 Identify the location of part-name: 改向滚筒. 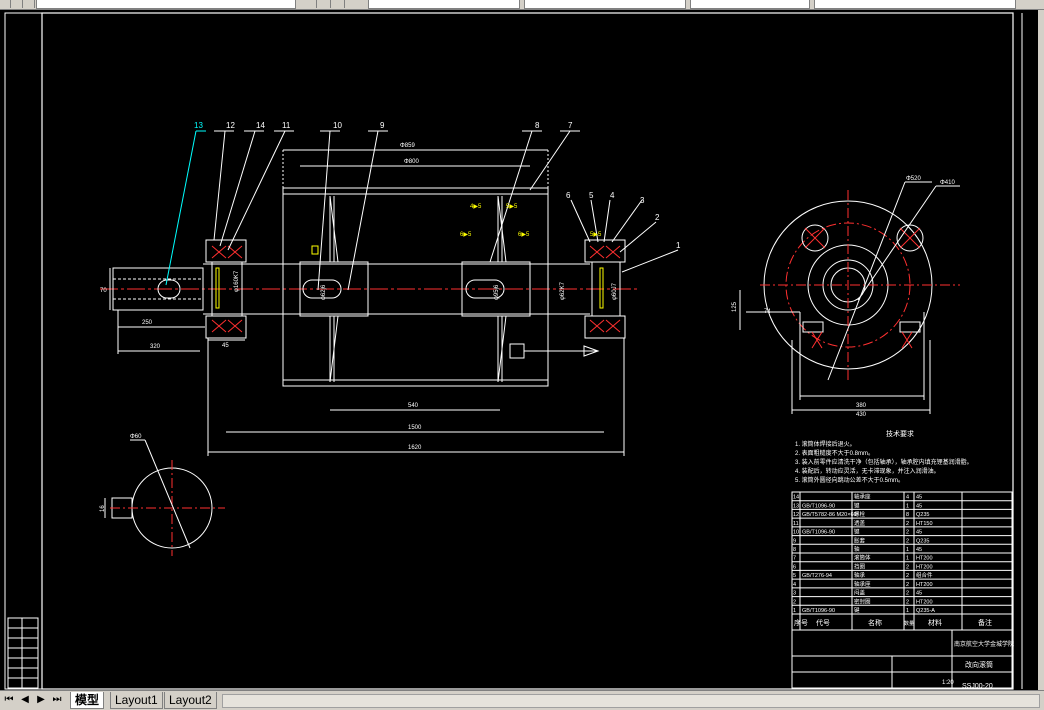
(979, 664).